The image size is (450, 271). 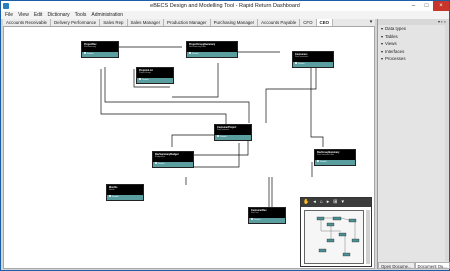 I want to click on node-projects-list: ProjectsList ProjectGroup Details, so click(x=155, y=75).